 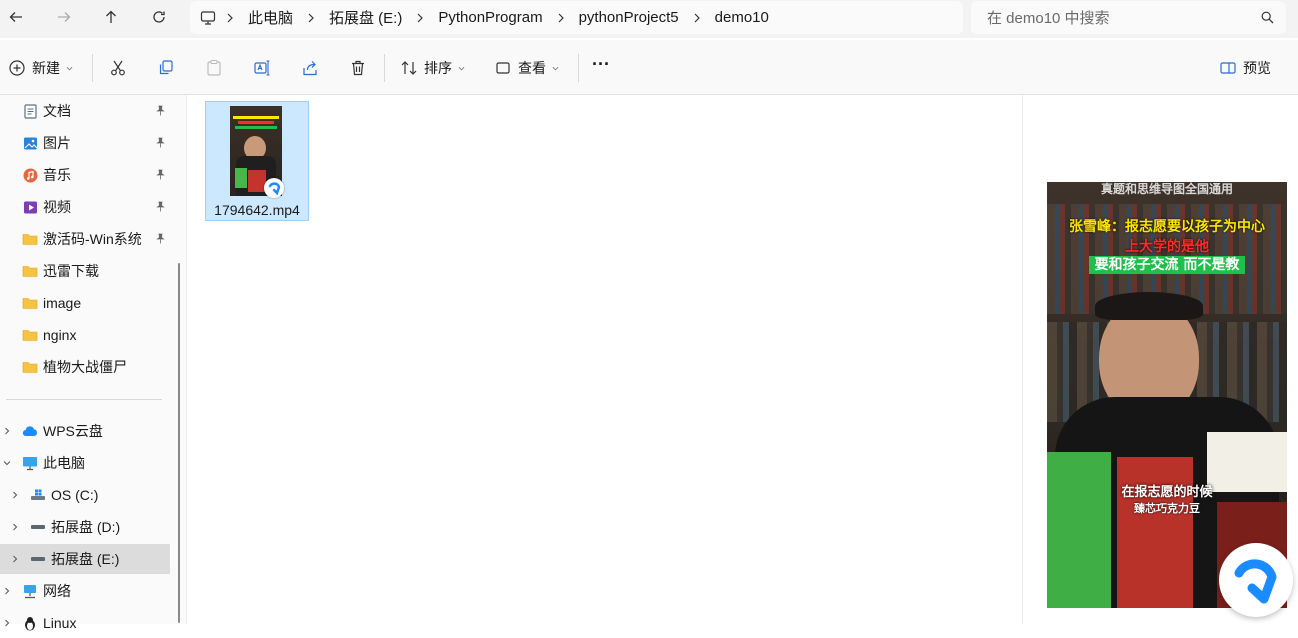 I want to click on search-icon, so click(x=1267, y=17).